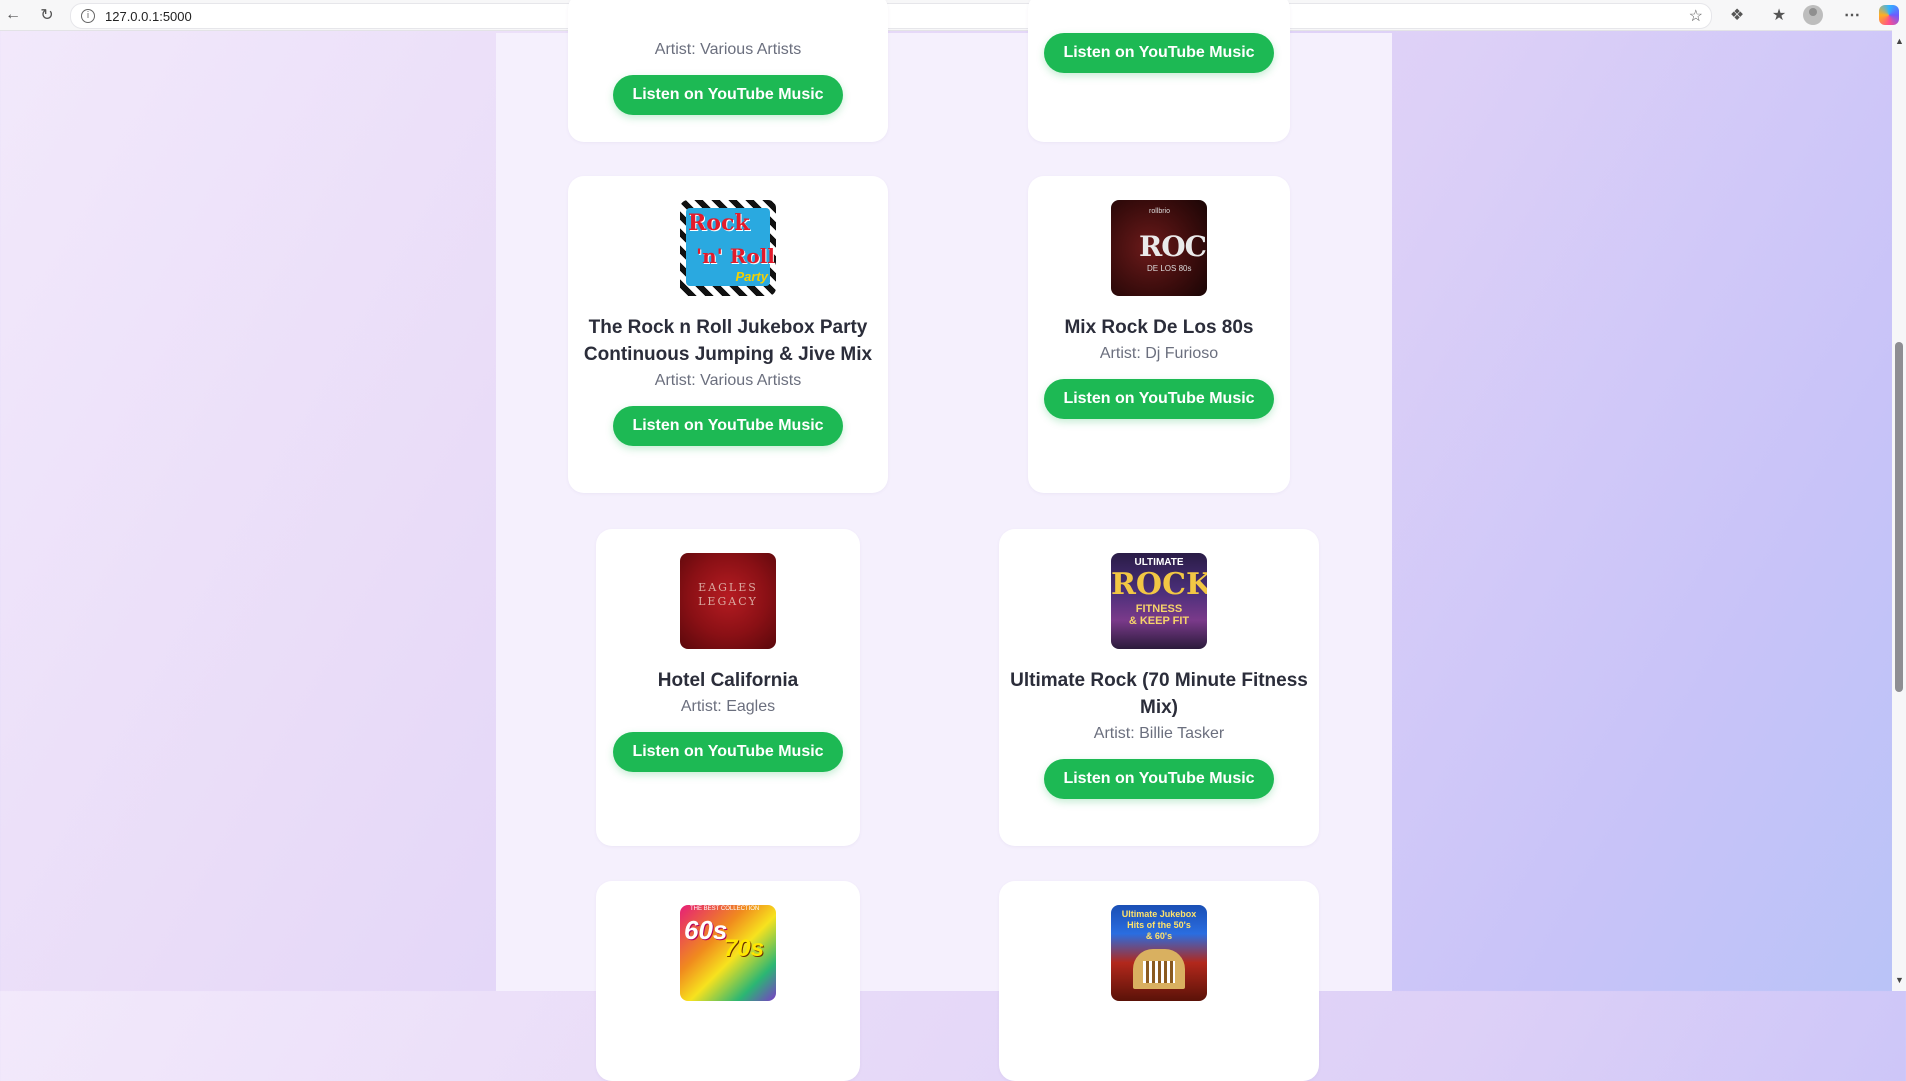 The width and height of the screenshot is (1906, 1081). I want to click on mix-rock-80s-cover: rollbrio ROCK DE LOS 80s, so click(1159, 248).